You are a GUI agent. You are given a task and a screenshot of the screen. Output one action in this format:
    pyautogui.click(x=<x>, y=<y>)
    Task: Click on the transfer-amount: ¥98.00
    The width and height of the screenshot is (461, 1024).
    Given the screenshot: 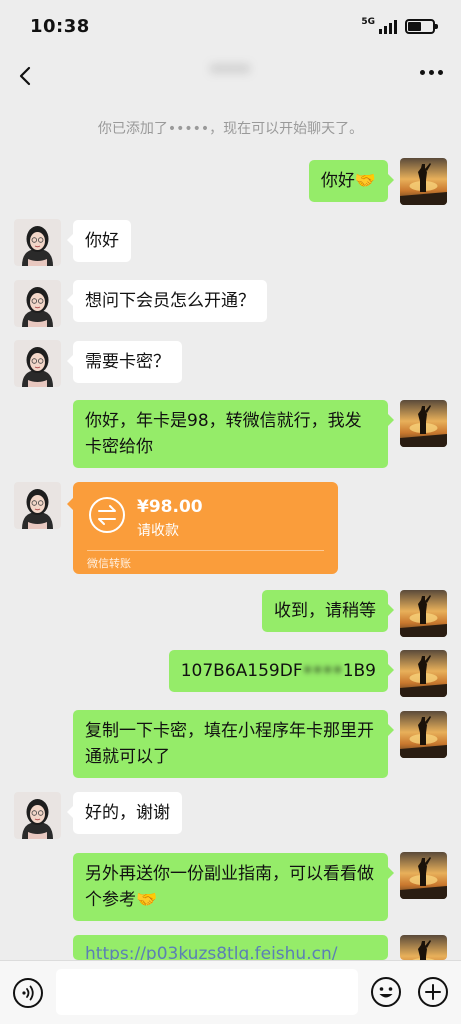 What is the action you would take?
    pyautogui.click(x=170, y=507)
    